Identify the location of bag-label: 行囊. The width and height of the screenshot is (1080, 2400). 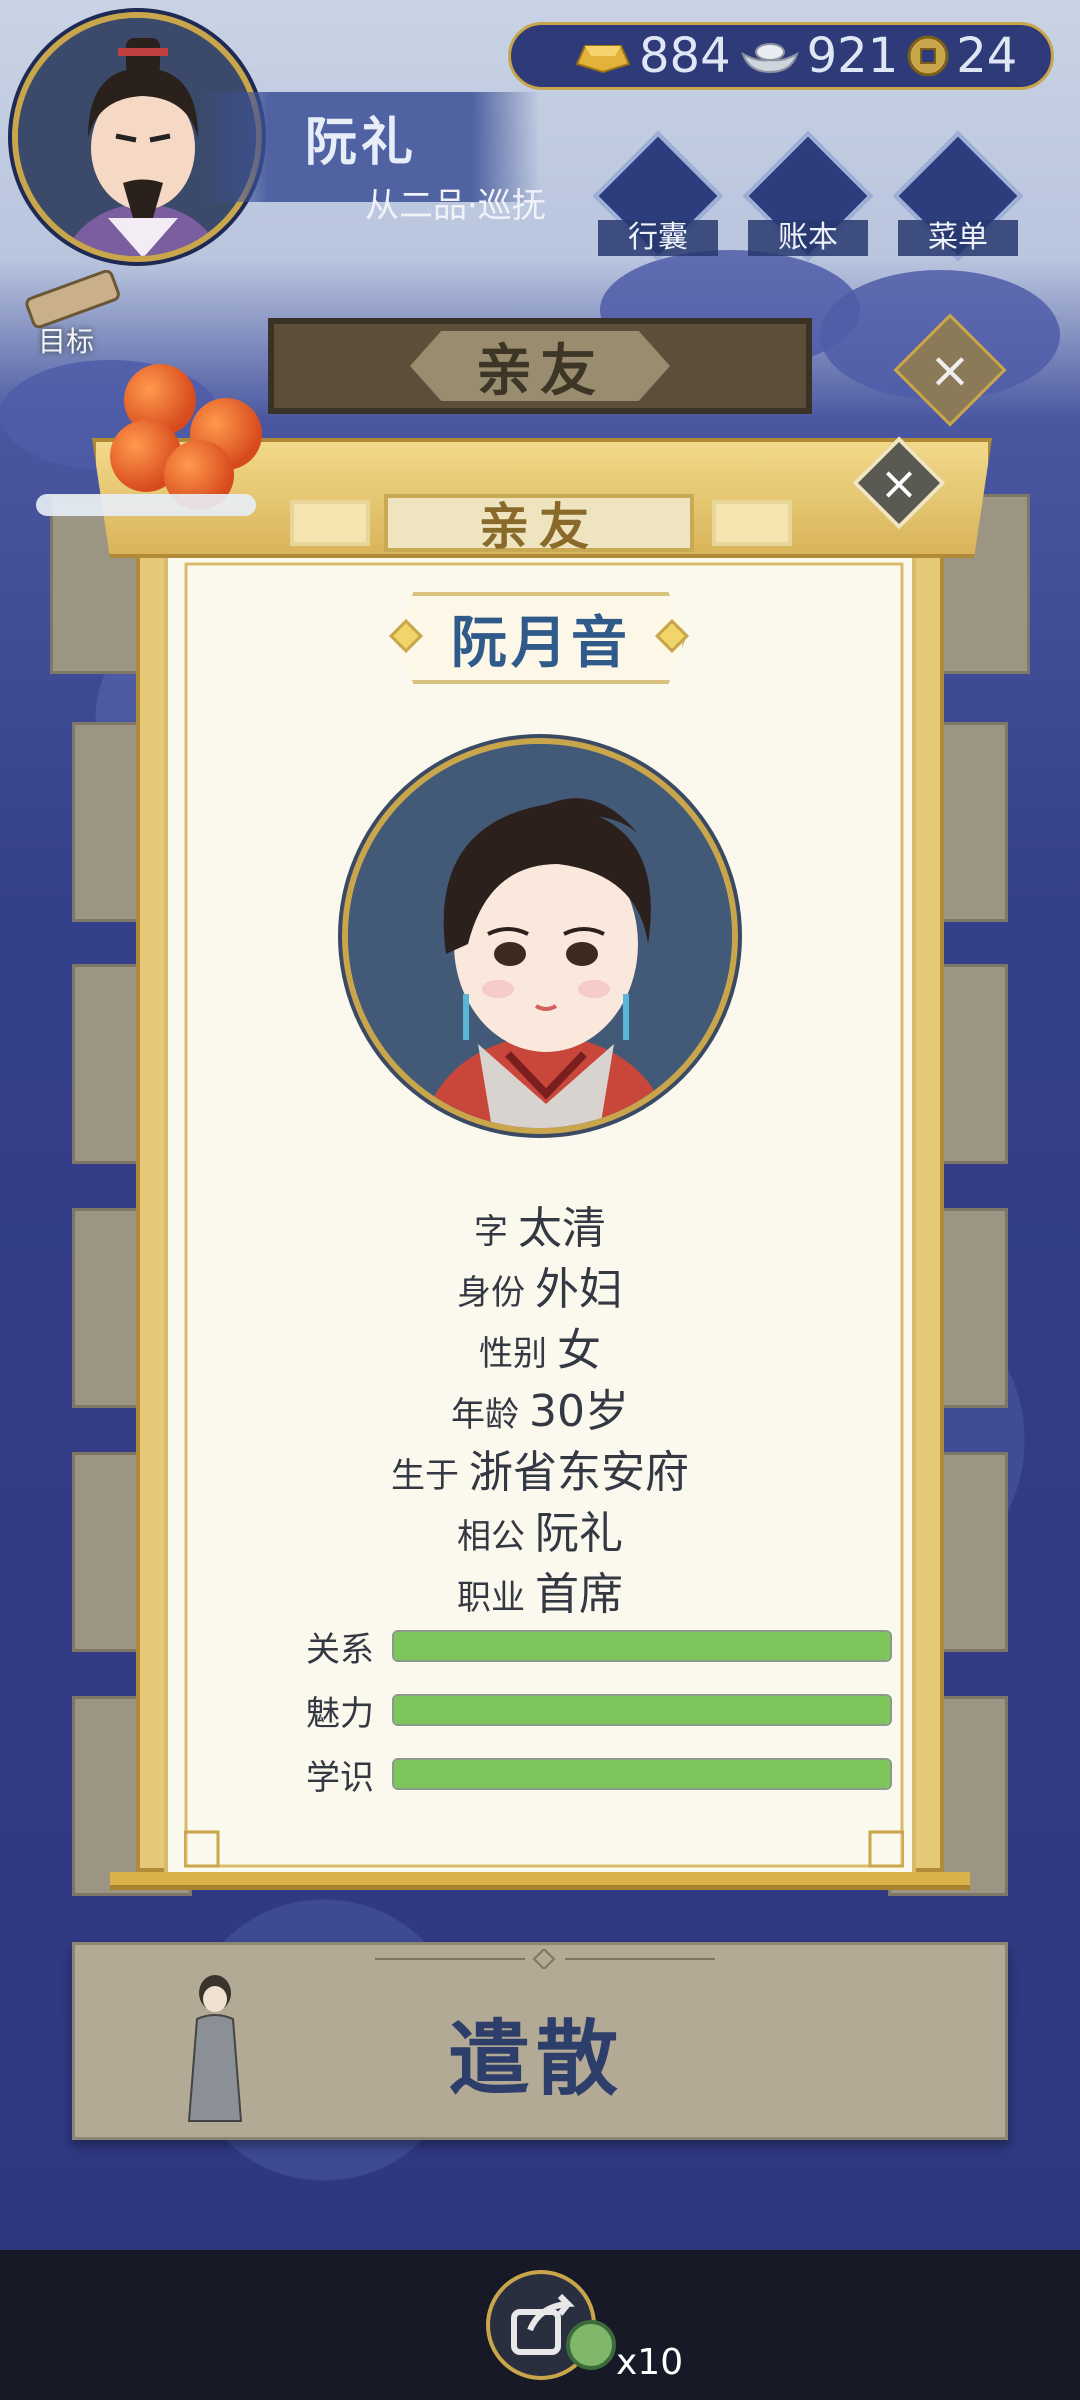
(658, 238).